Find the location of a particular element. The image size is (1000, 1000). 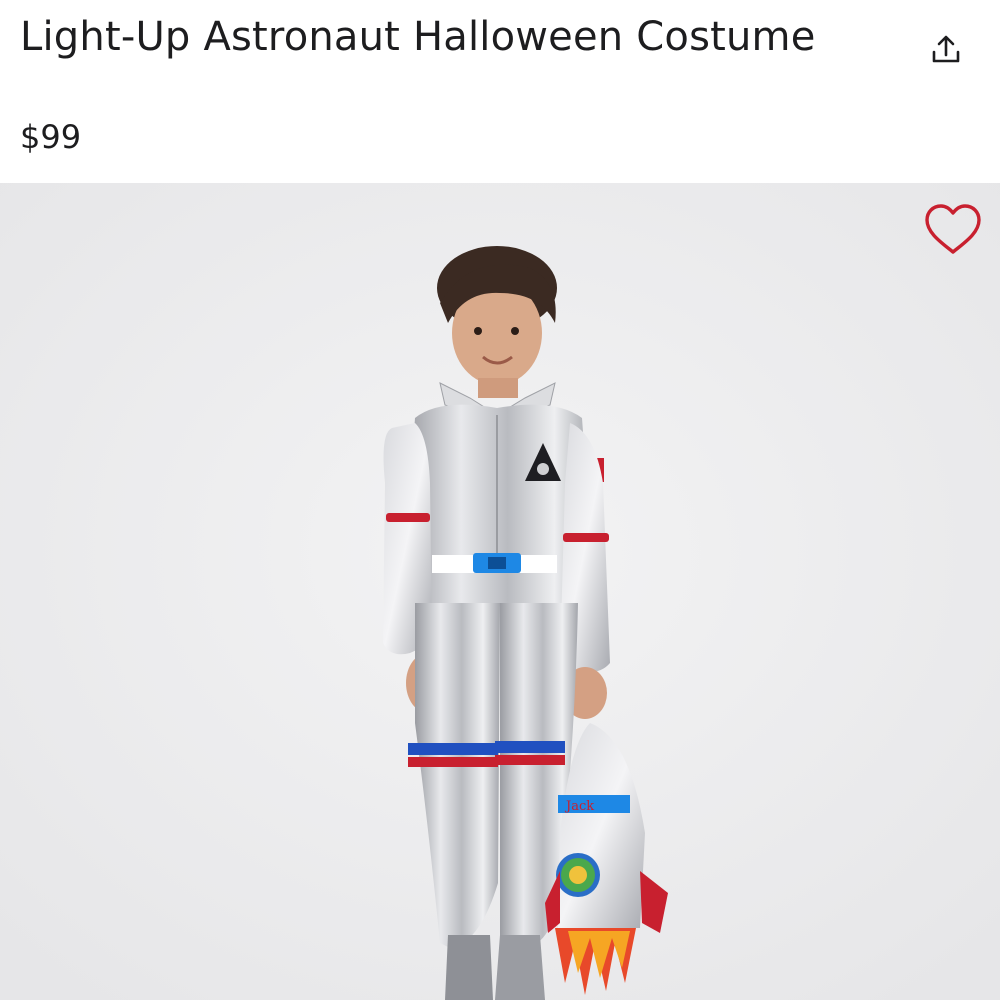

heart-icon is located at coordinates (953, 229).